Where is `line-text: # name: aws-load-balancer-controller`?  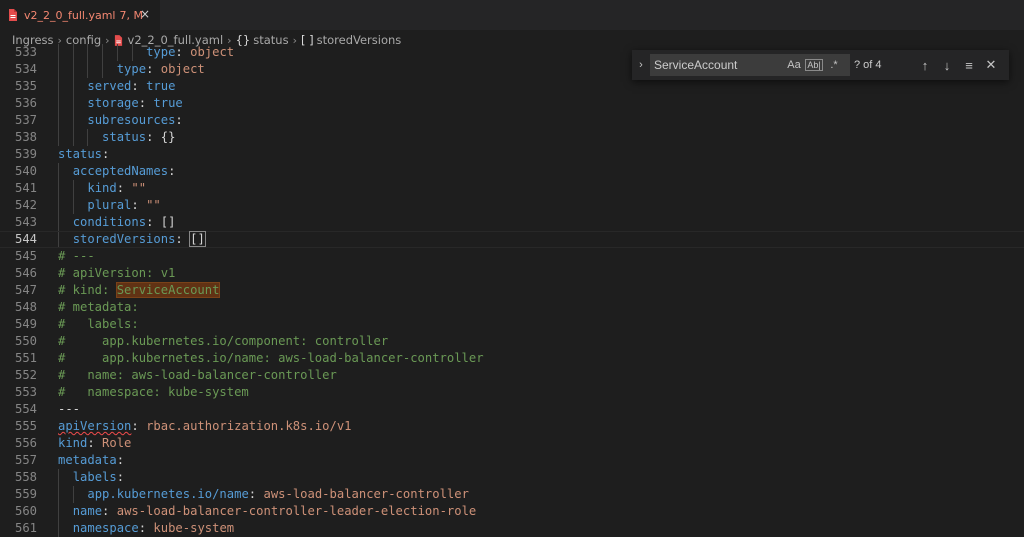
line-text: # name: aws-load-balancer-controller is located at coordinates (197, 375).